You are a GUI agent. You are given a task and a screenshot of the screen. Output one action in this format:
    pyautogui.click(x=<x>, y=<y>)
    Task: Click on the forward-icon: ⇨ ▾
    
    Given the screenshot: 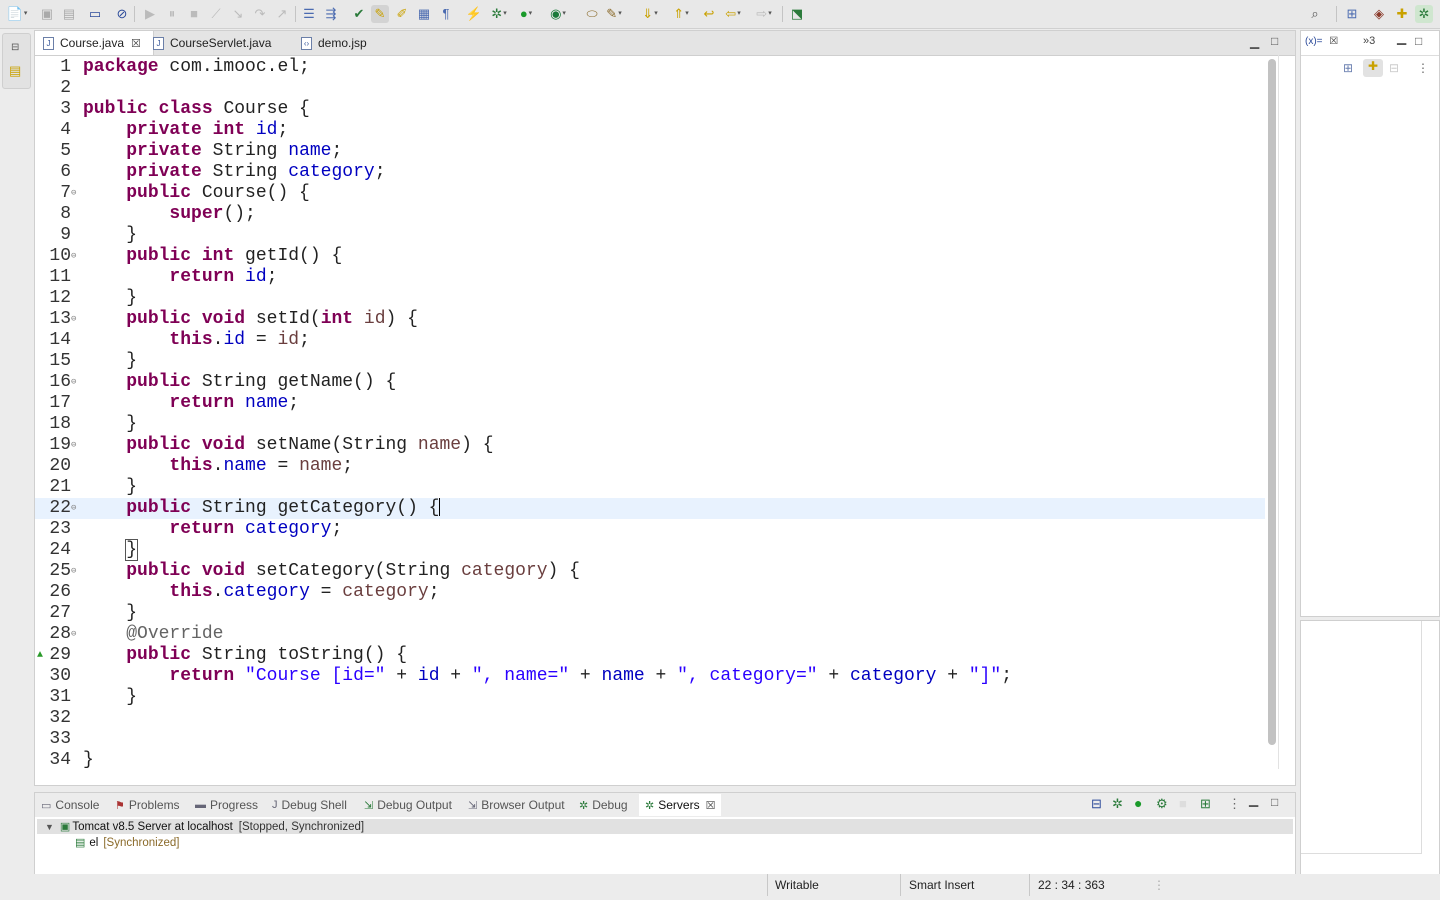 What is the action you would take?
    pyautogui.click(x=764, y=14)
    